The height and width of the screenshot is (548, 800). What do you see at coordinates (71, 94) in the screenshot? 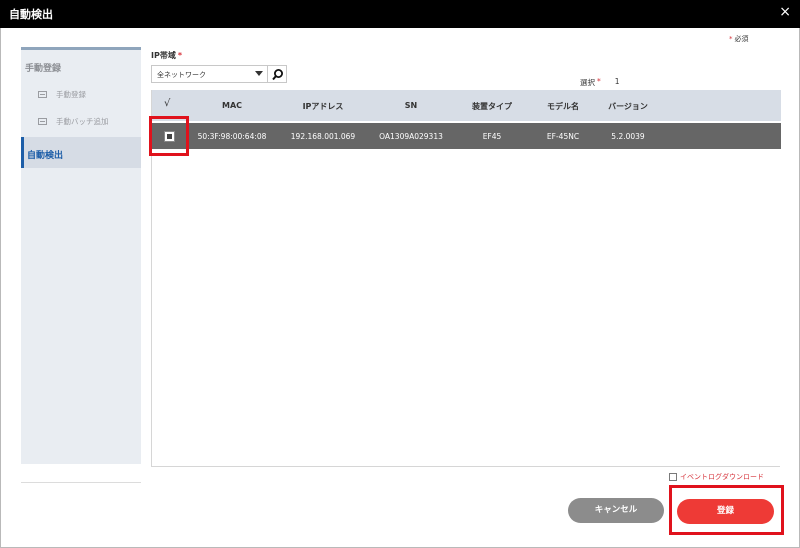
I see `sidebar-item-label: 手動登録` at bounding box center [71, 94].